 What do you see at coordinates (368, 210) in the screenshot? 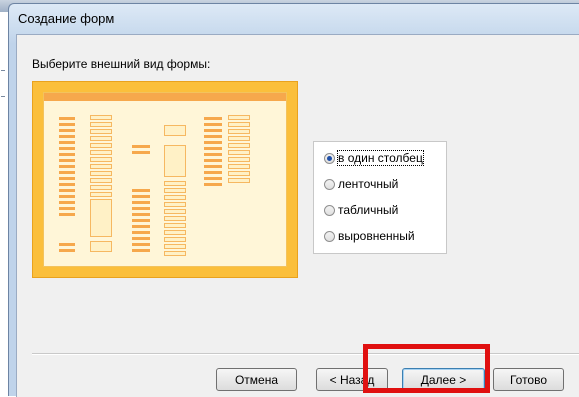
I see `layout-option-label: табличный` at bounding box center [368, 210].